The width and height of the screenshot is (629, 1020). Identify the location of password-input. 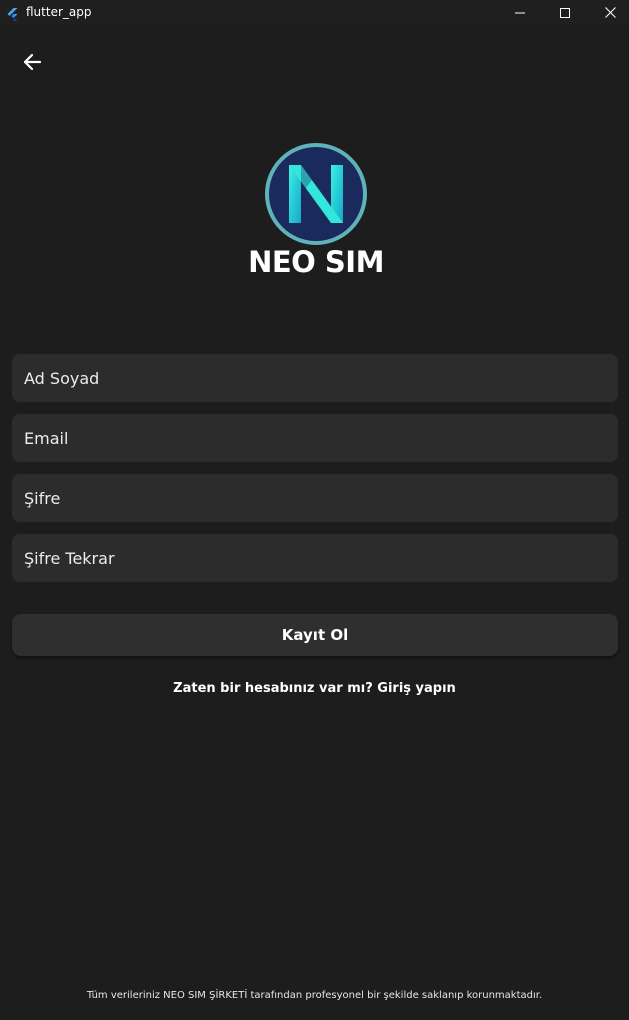
(315, 498).